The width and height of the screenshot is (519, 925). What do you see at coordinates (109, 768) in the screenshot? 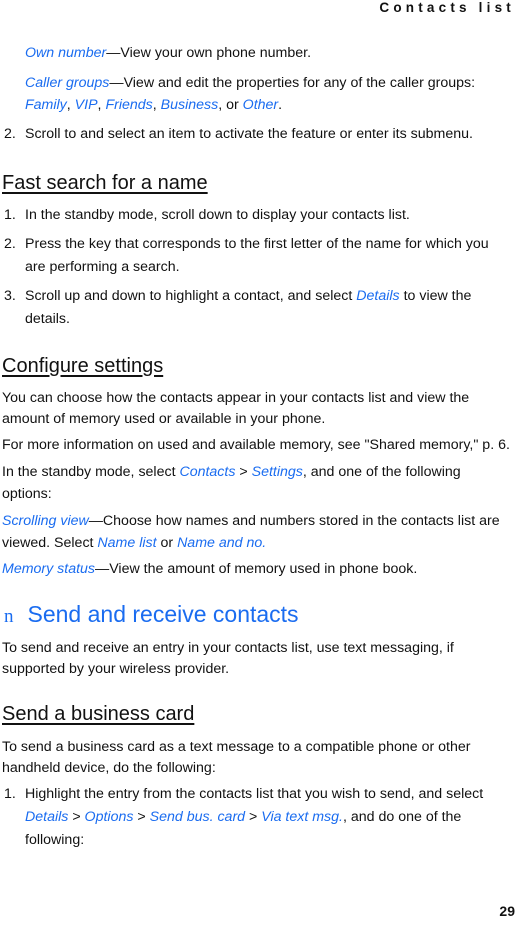
I see `paragraph-line: handheld device, do the following:` at bounding box center [109, 768].